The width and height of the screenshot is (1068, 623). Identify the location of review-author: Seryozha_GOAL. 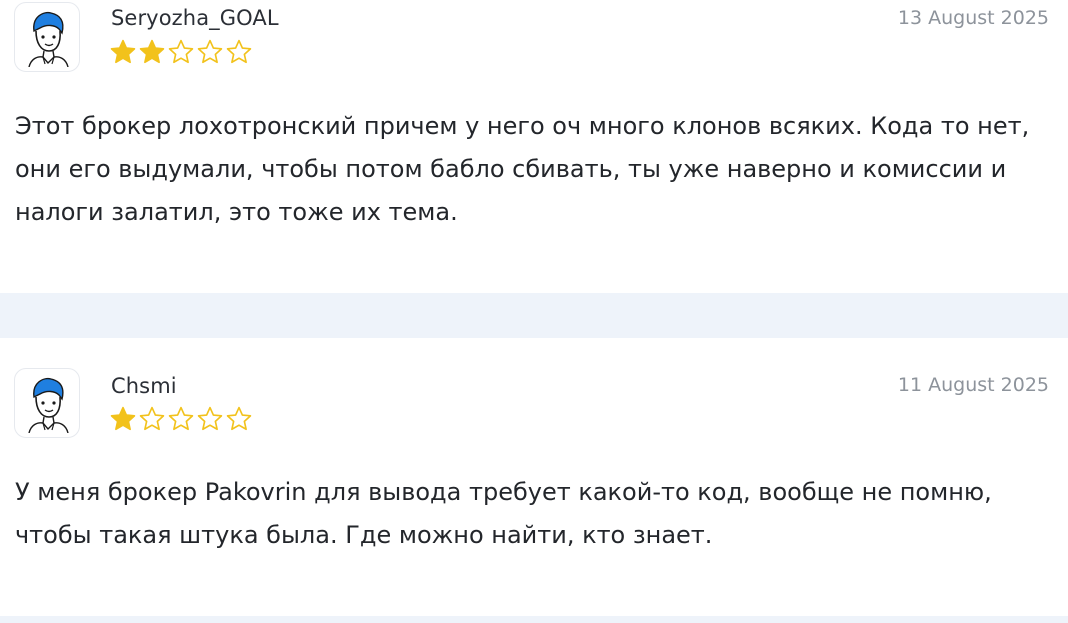
(195, 18).